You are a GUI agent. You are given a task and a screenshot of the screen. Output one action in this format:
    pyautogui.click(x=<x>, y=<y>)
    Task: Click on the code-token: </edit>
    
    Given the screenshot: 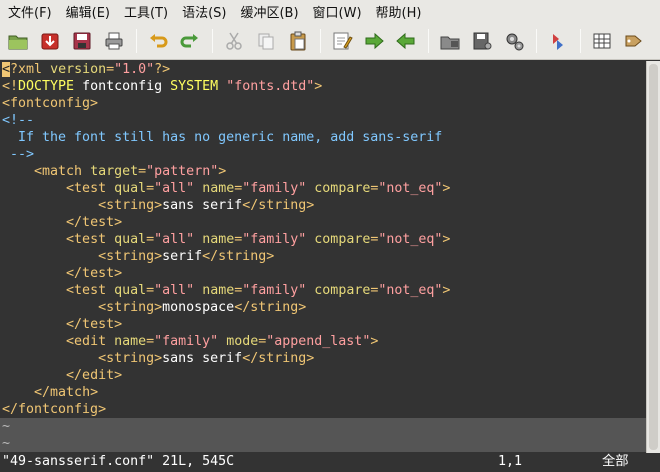 What is the action you would take?
    pyautogui.click(x=94, y=375)
    